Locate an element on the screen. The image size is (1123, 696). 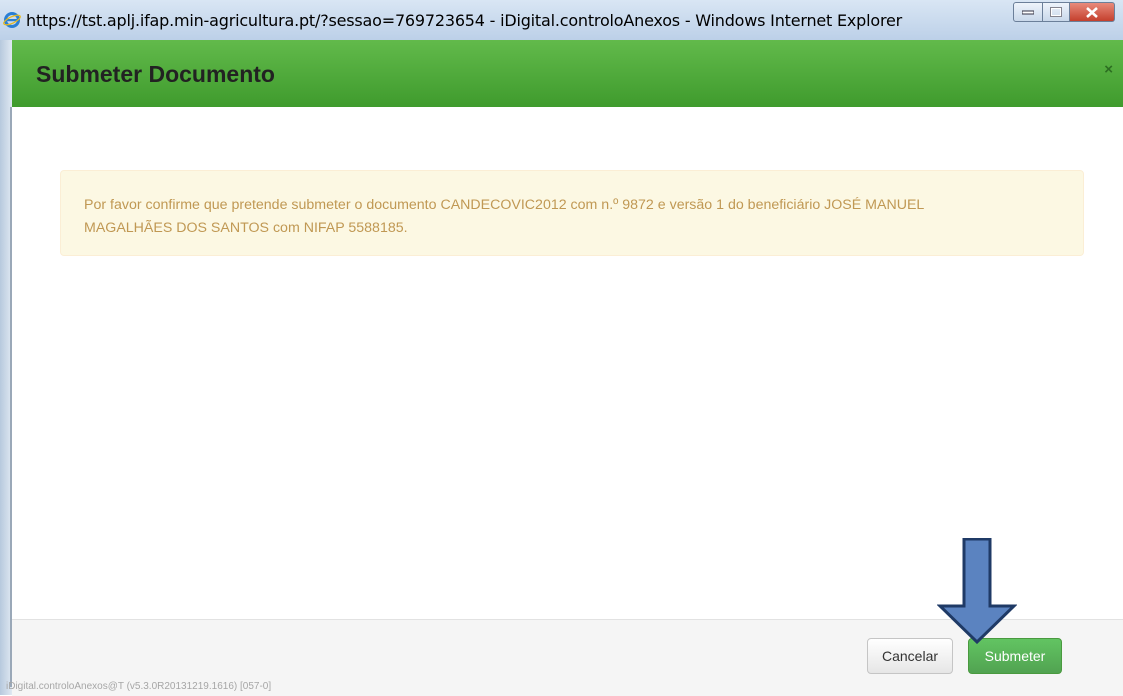
maximize-button is located at coordinates (1056, 12).